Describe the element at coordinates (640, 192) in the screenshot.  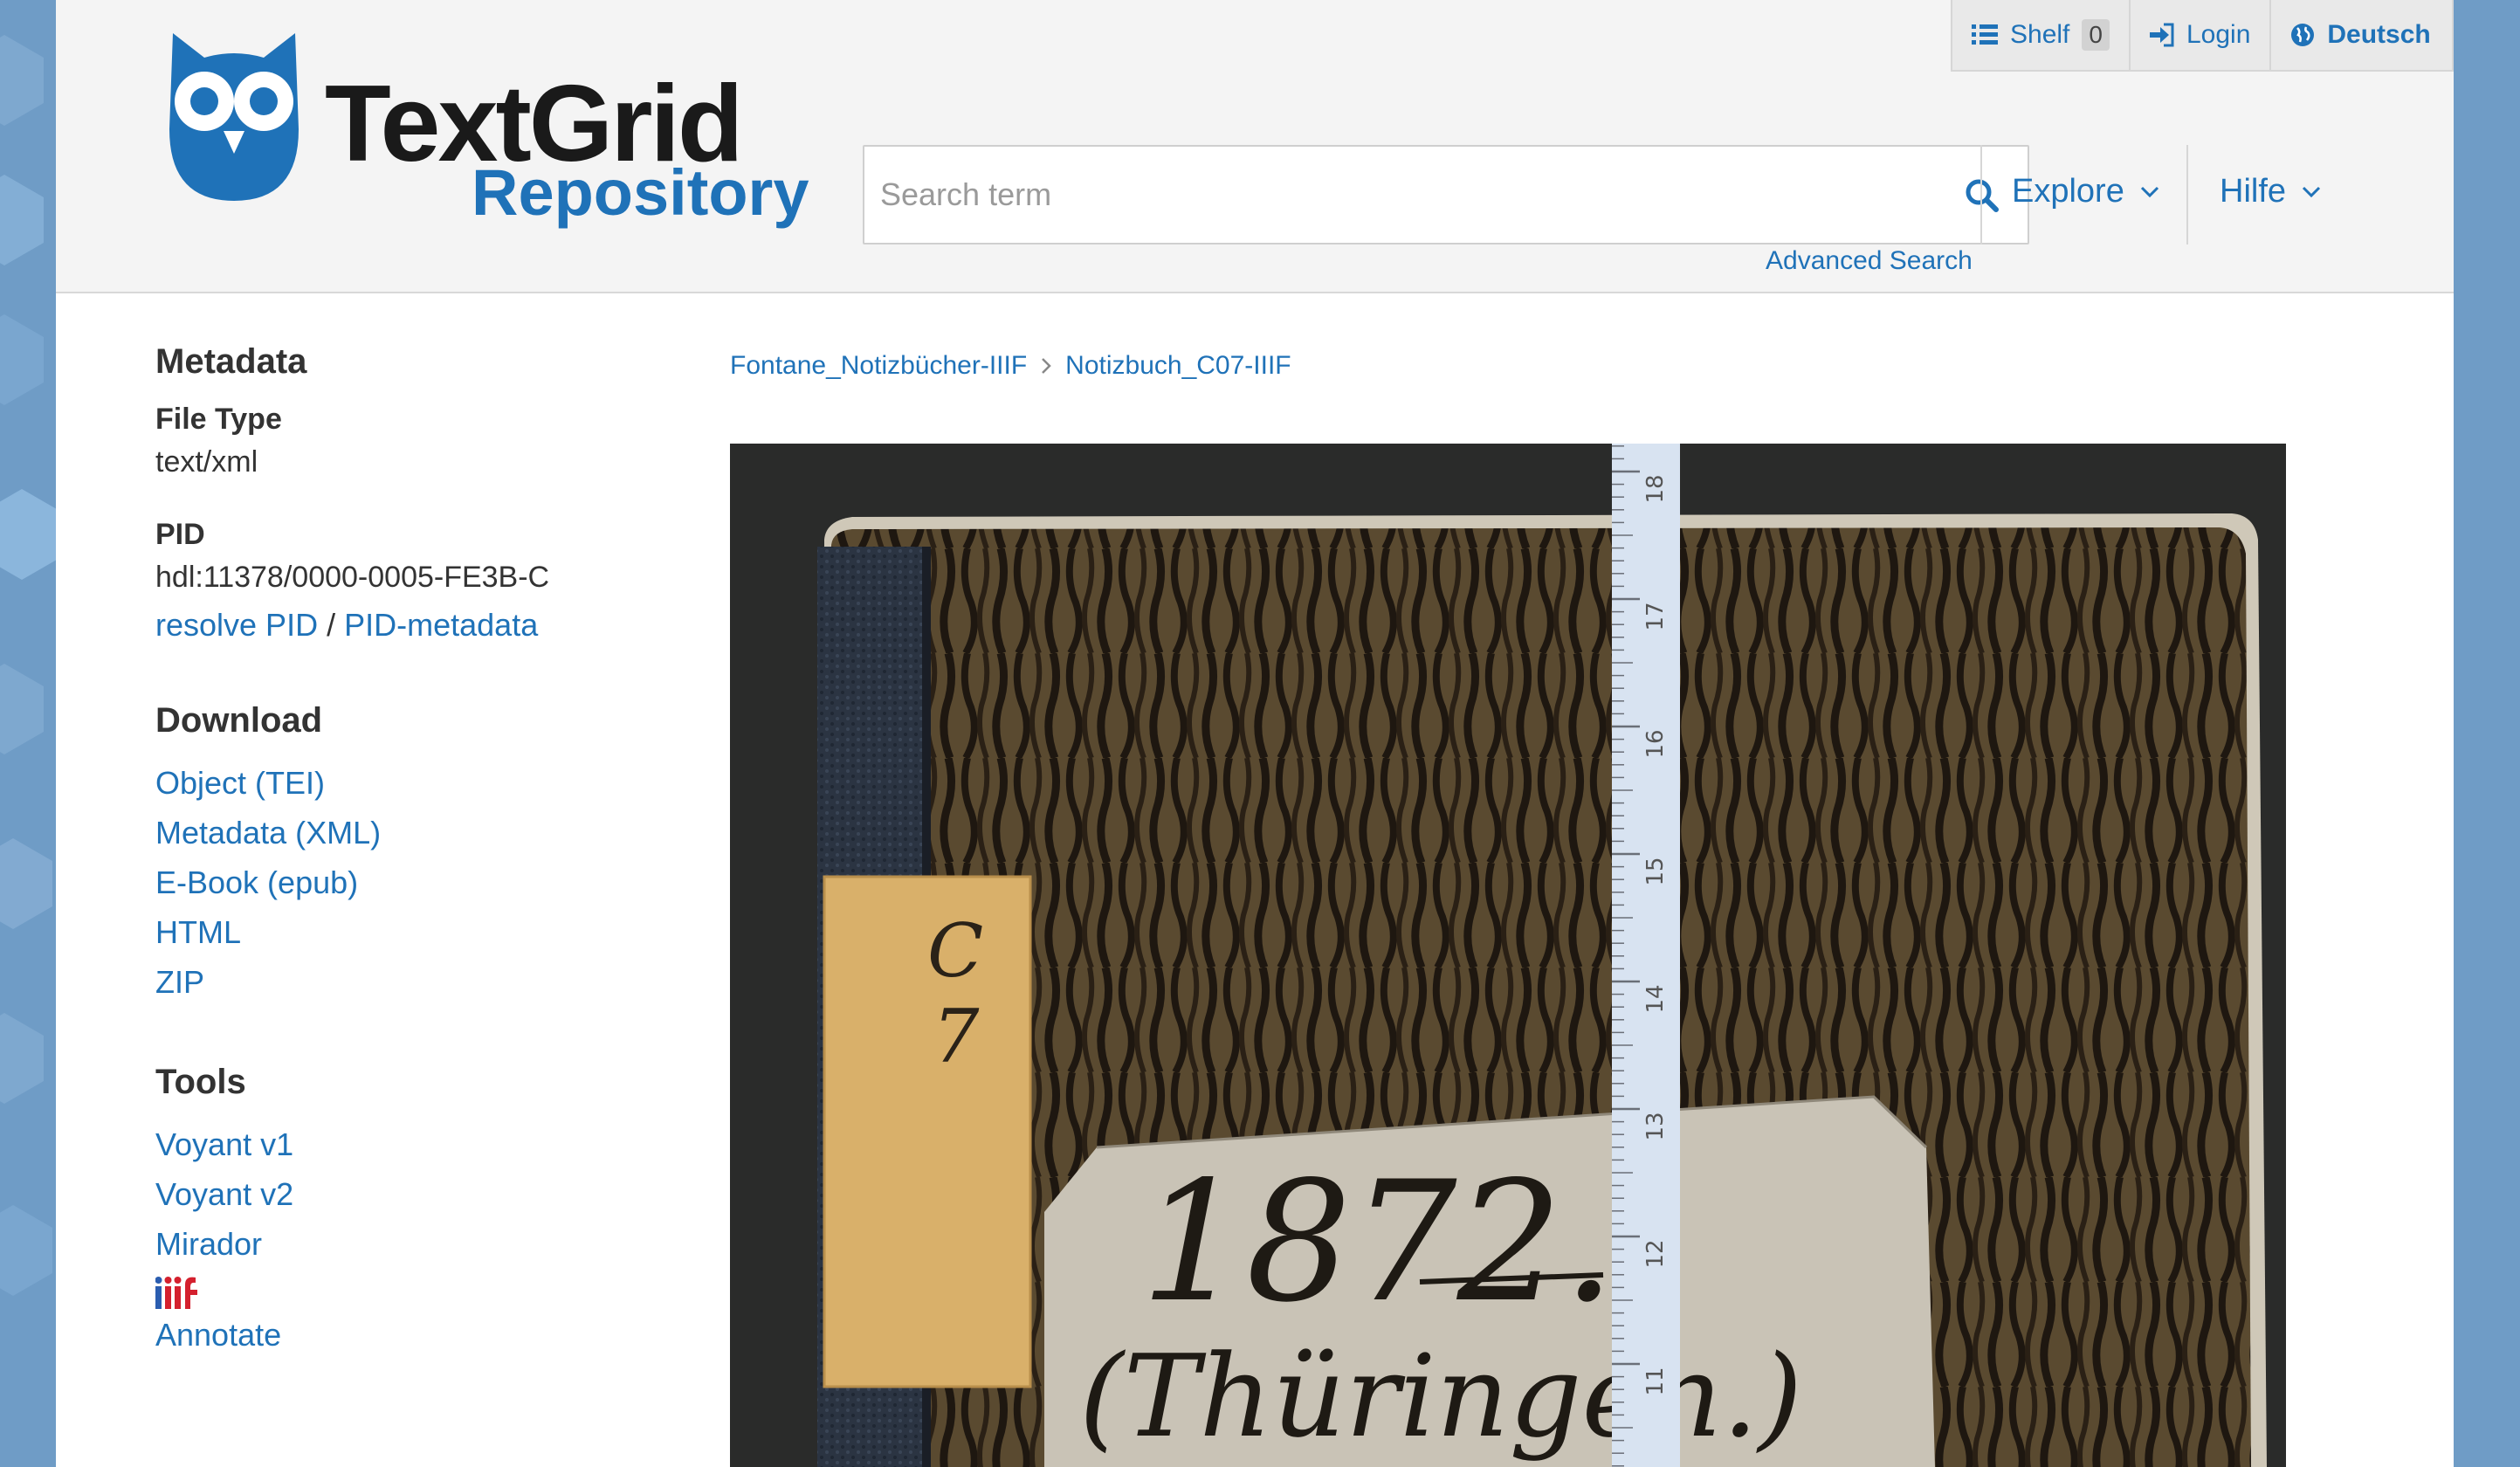
I see `logo-subtitle: Repository` at that location.